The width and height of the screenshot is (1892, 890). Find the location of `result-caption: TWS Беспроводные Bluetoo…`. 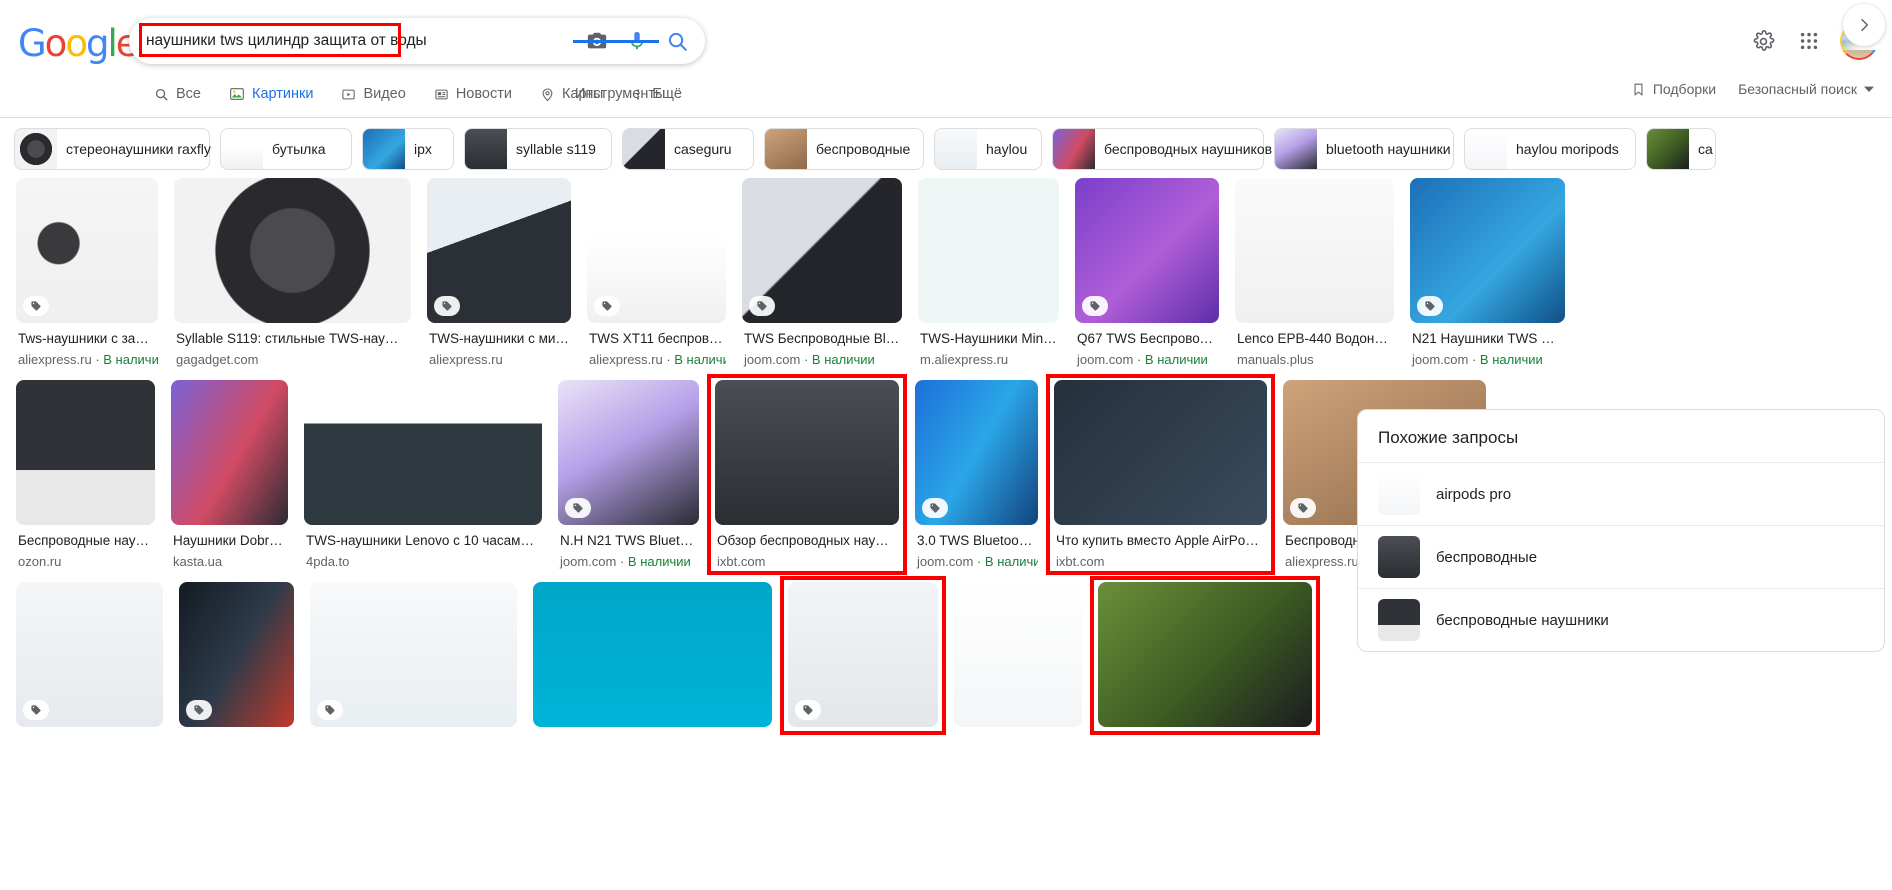

result-caption: TWS Беспроводные Bluetoo… is located at coordinates (823, 338).